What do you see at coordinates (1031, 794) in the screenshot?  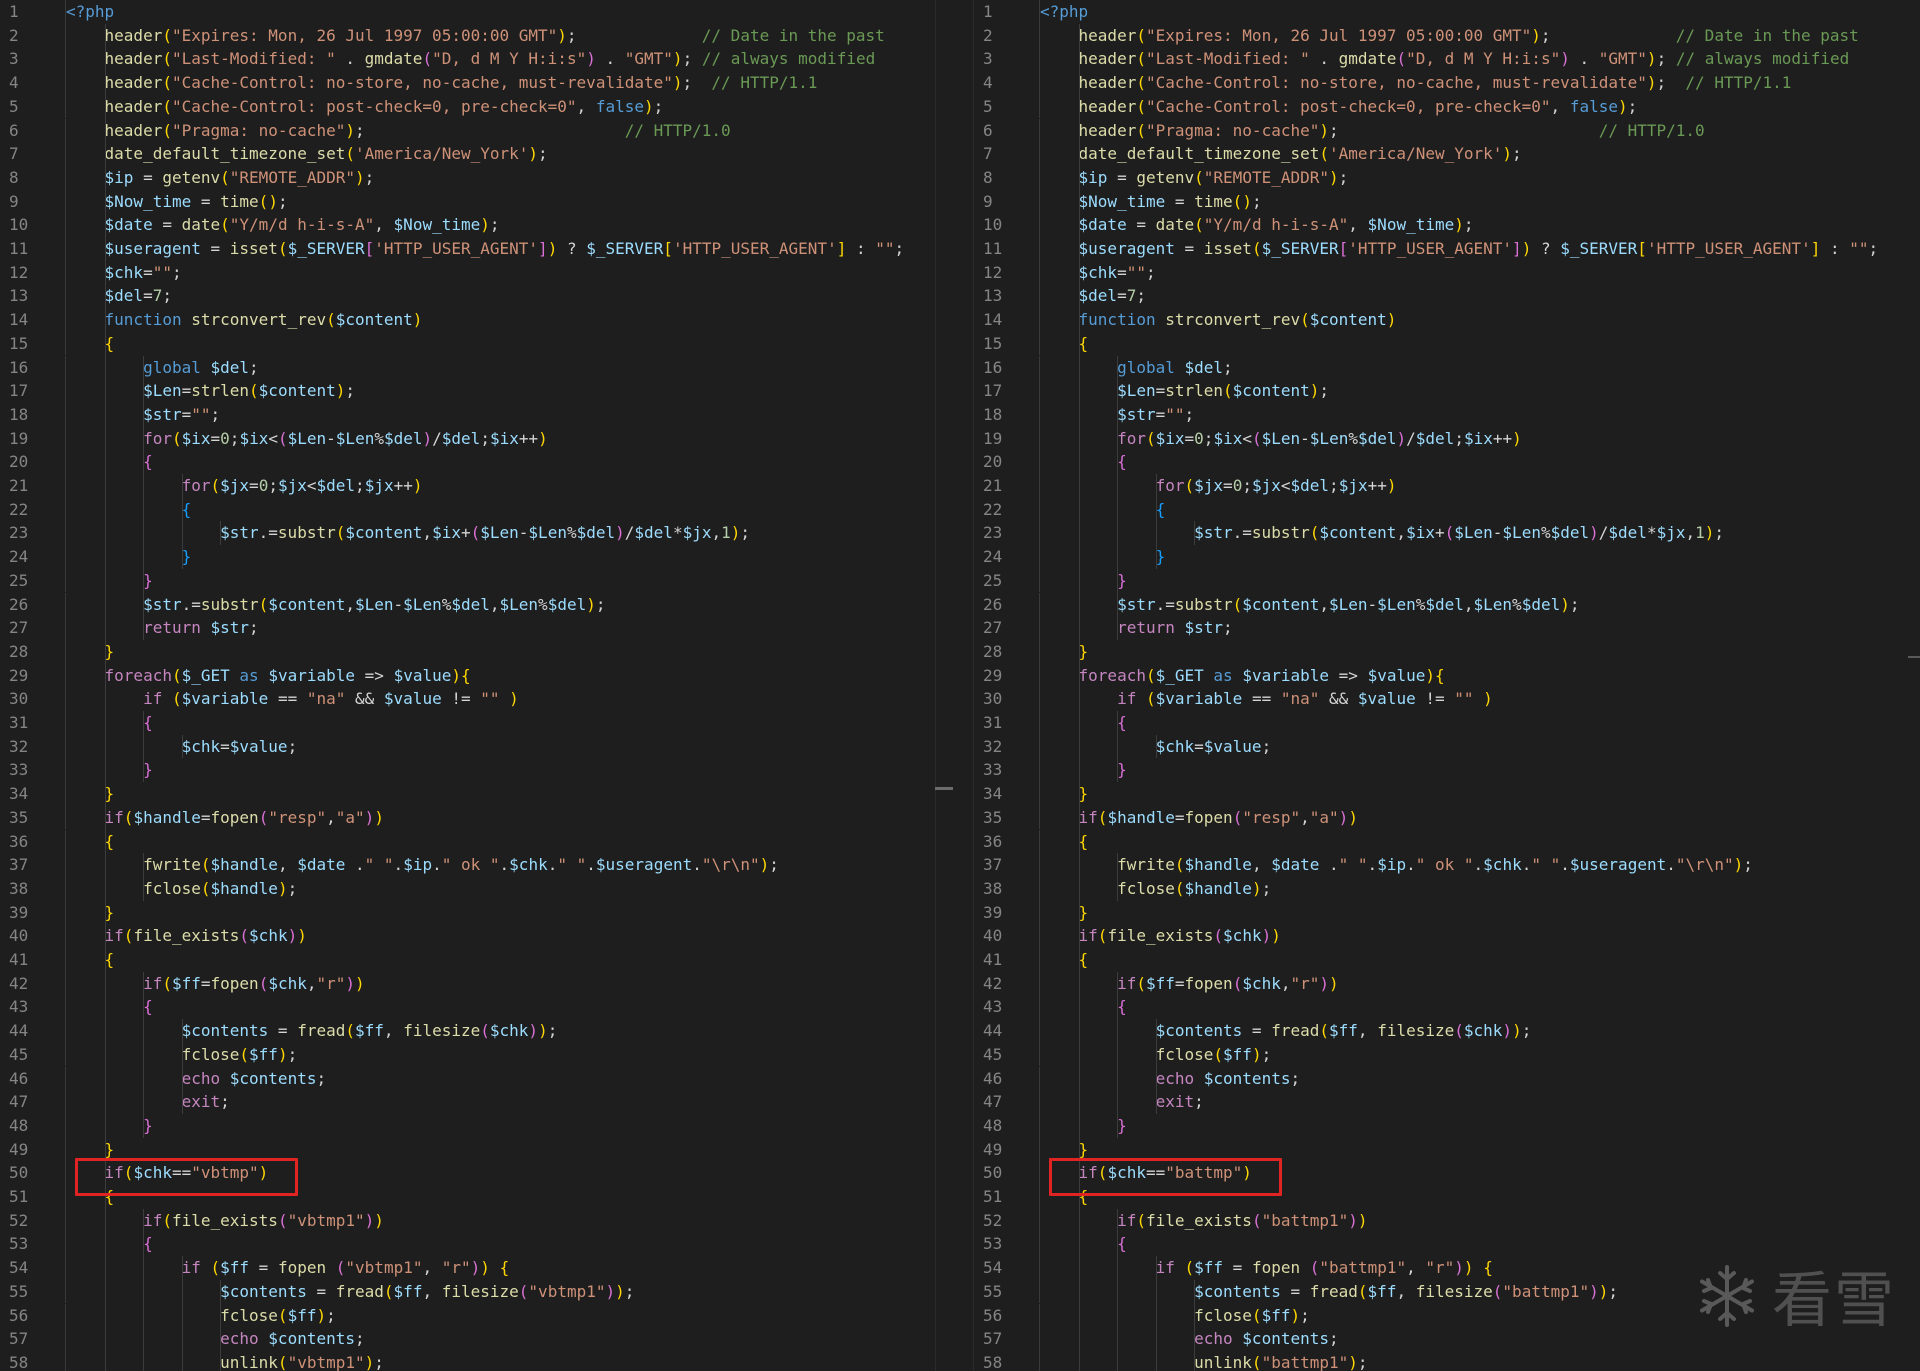 I see `code-line: 34 }` at bounding box center [1031, 794].